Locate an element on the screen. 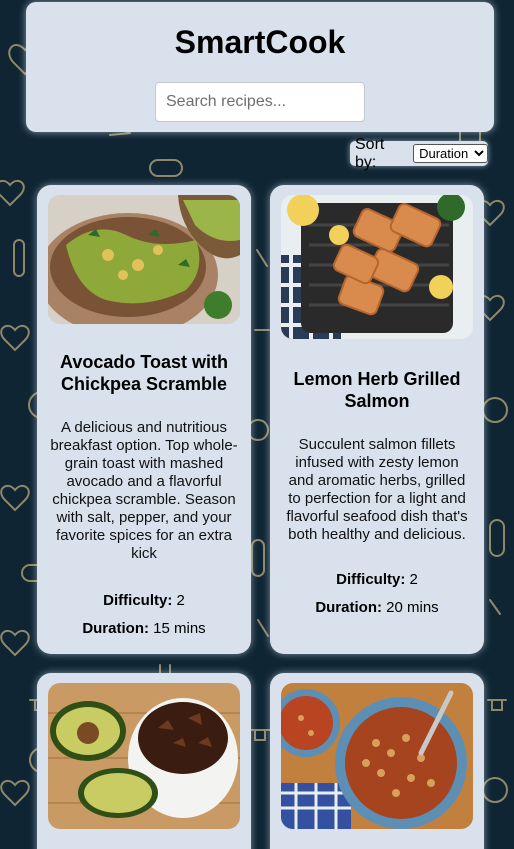 This screenshot has height=849, width=514. recipe-image-grilled-salmon is located at coordinates (377, 267).